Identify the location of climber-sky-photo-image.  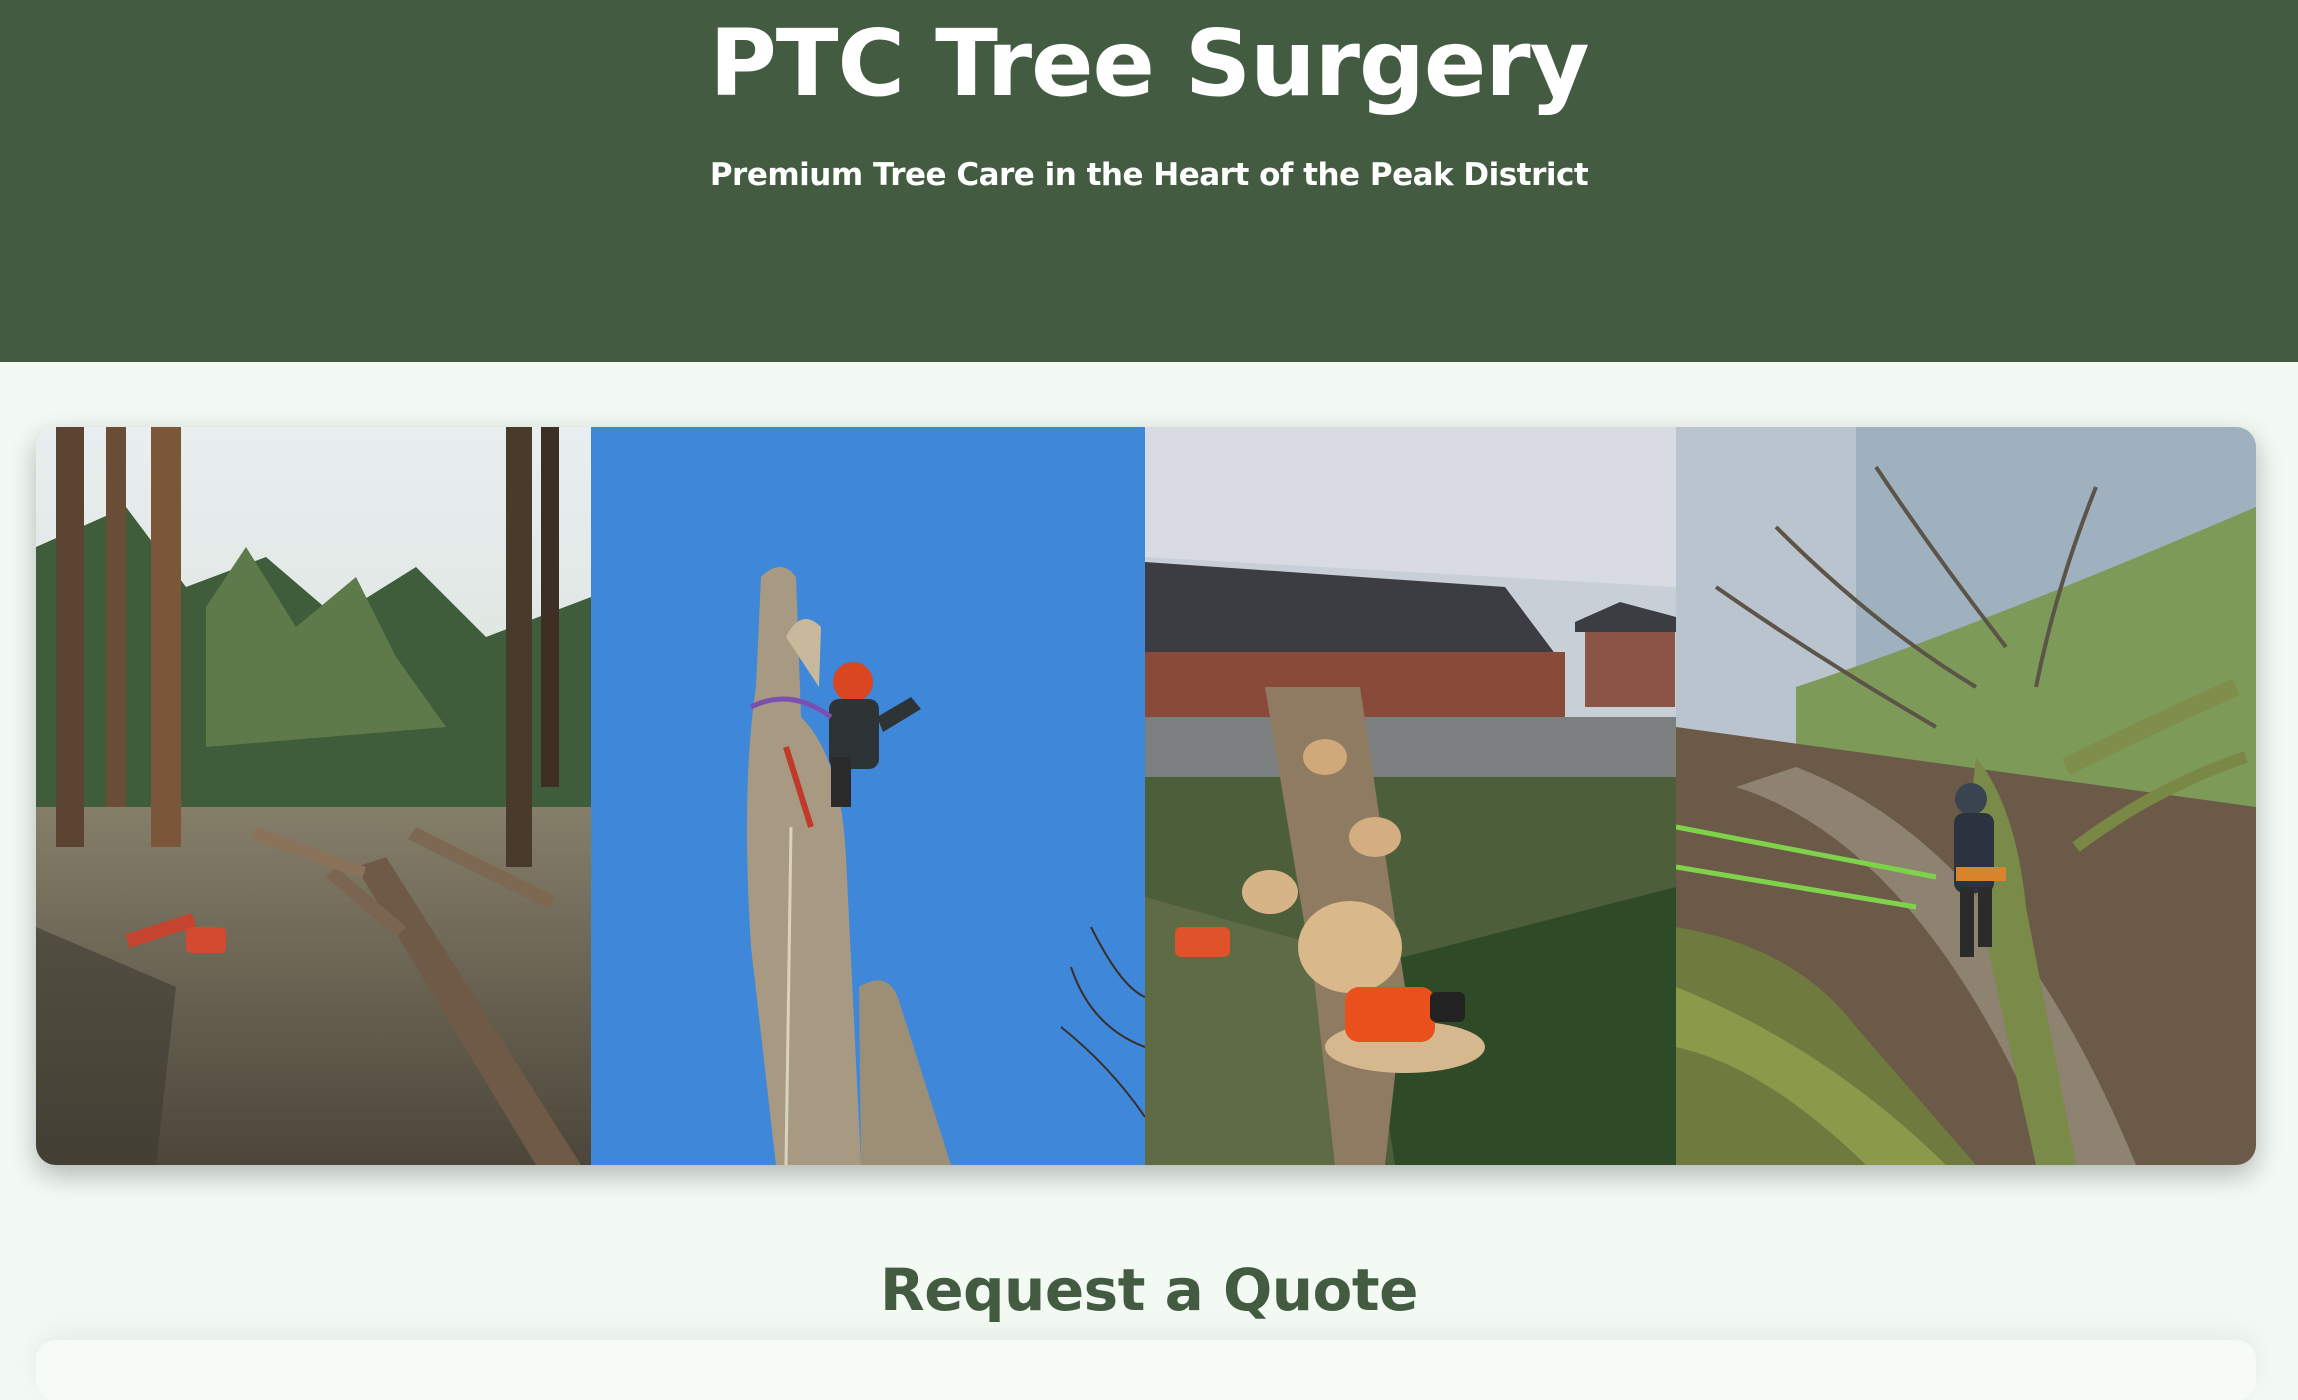
(868, 796).